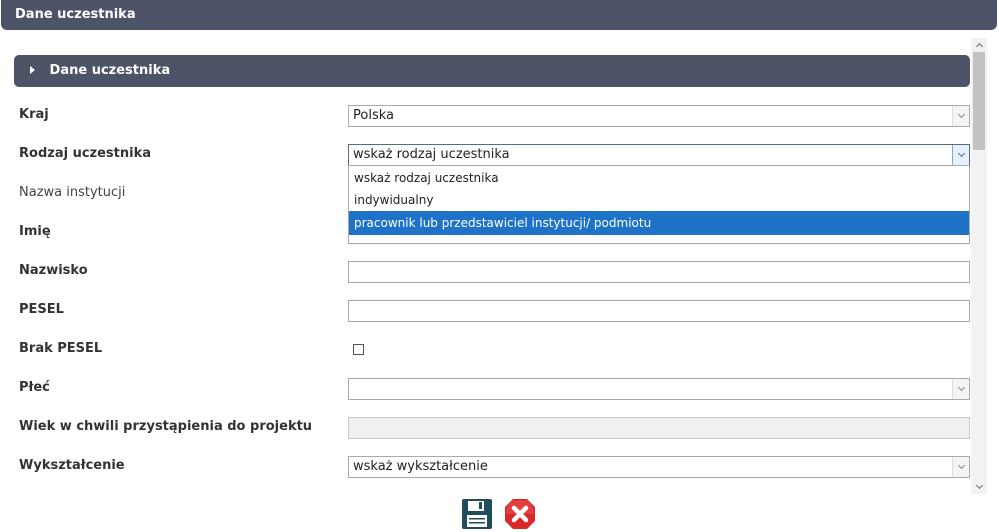  I want to click on chevron-up-icon, so click(979, 46).